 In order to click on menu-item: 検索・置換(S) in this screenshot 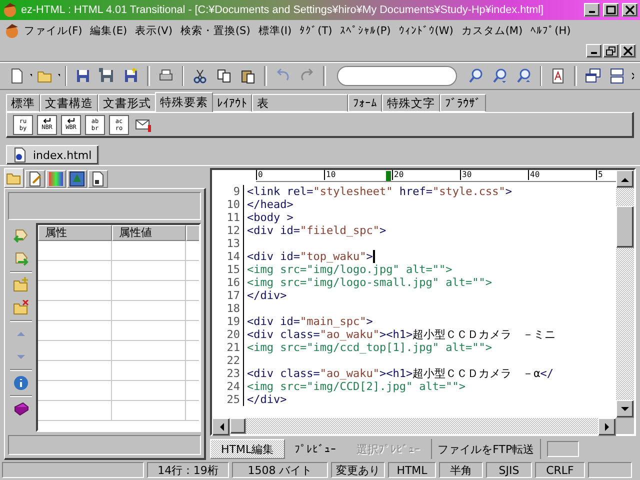, I will do `click(215, 31)`.